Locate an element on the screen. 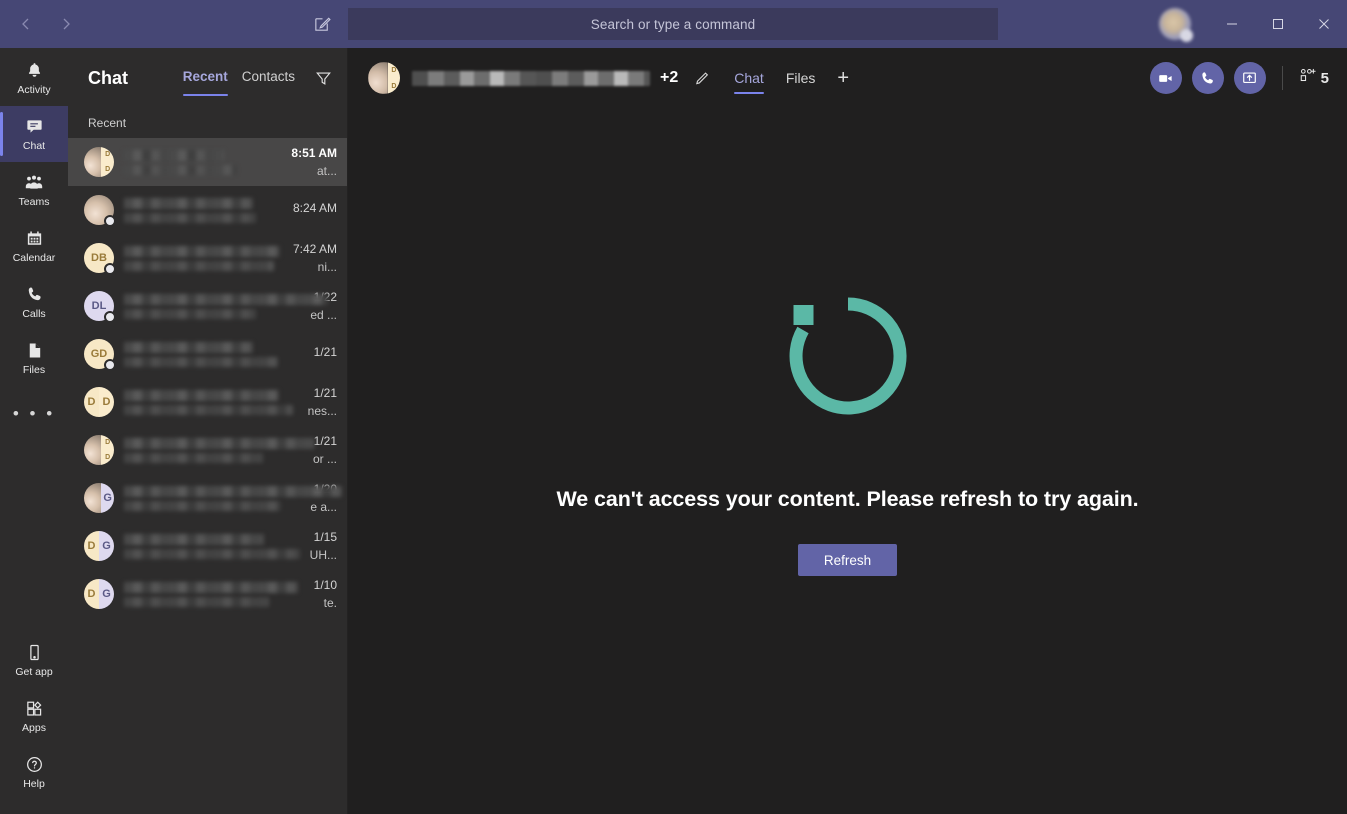 The width and height of the screenshot is (1347, 814). search-bar: Search or type a command is located at coordinates (673, 24).